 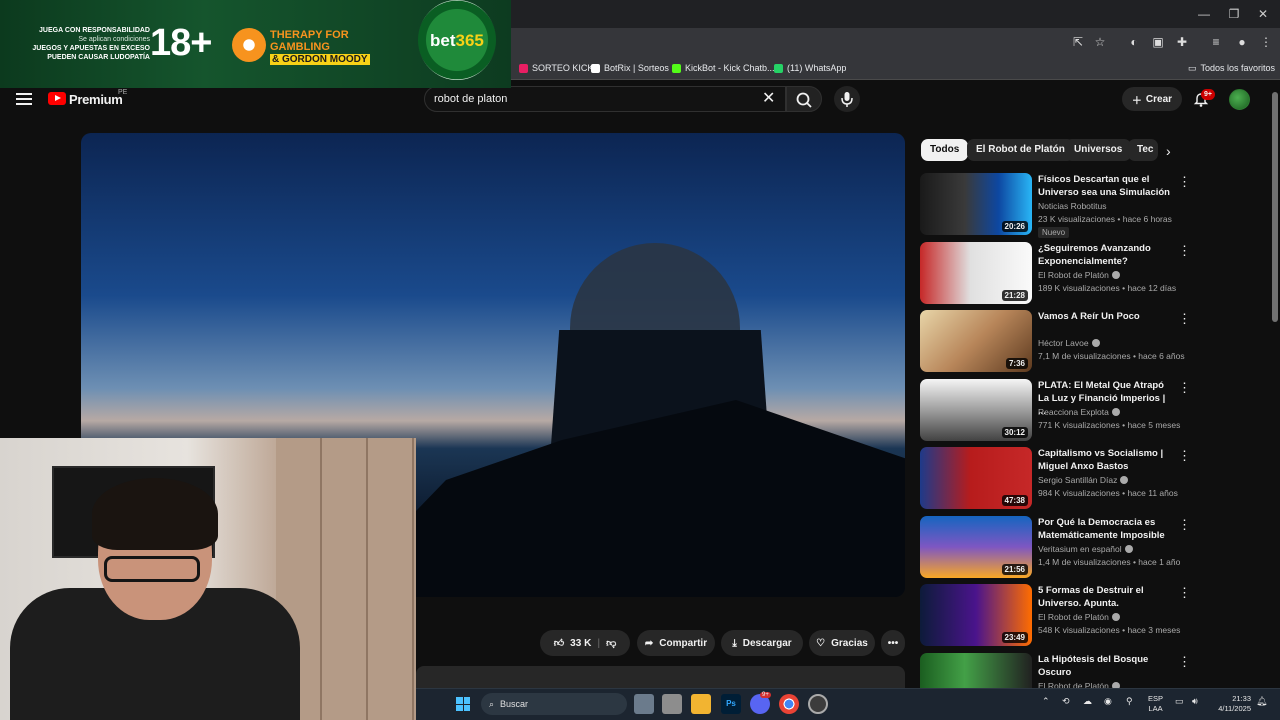 I want to click on tray-icon: ◉, so click(x=1108, y=701).